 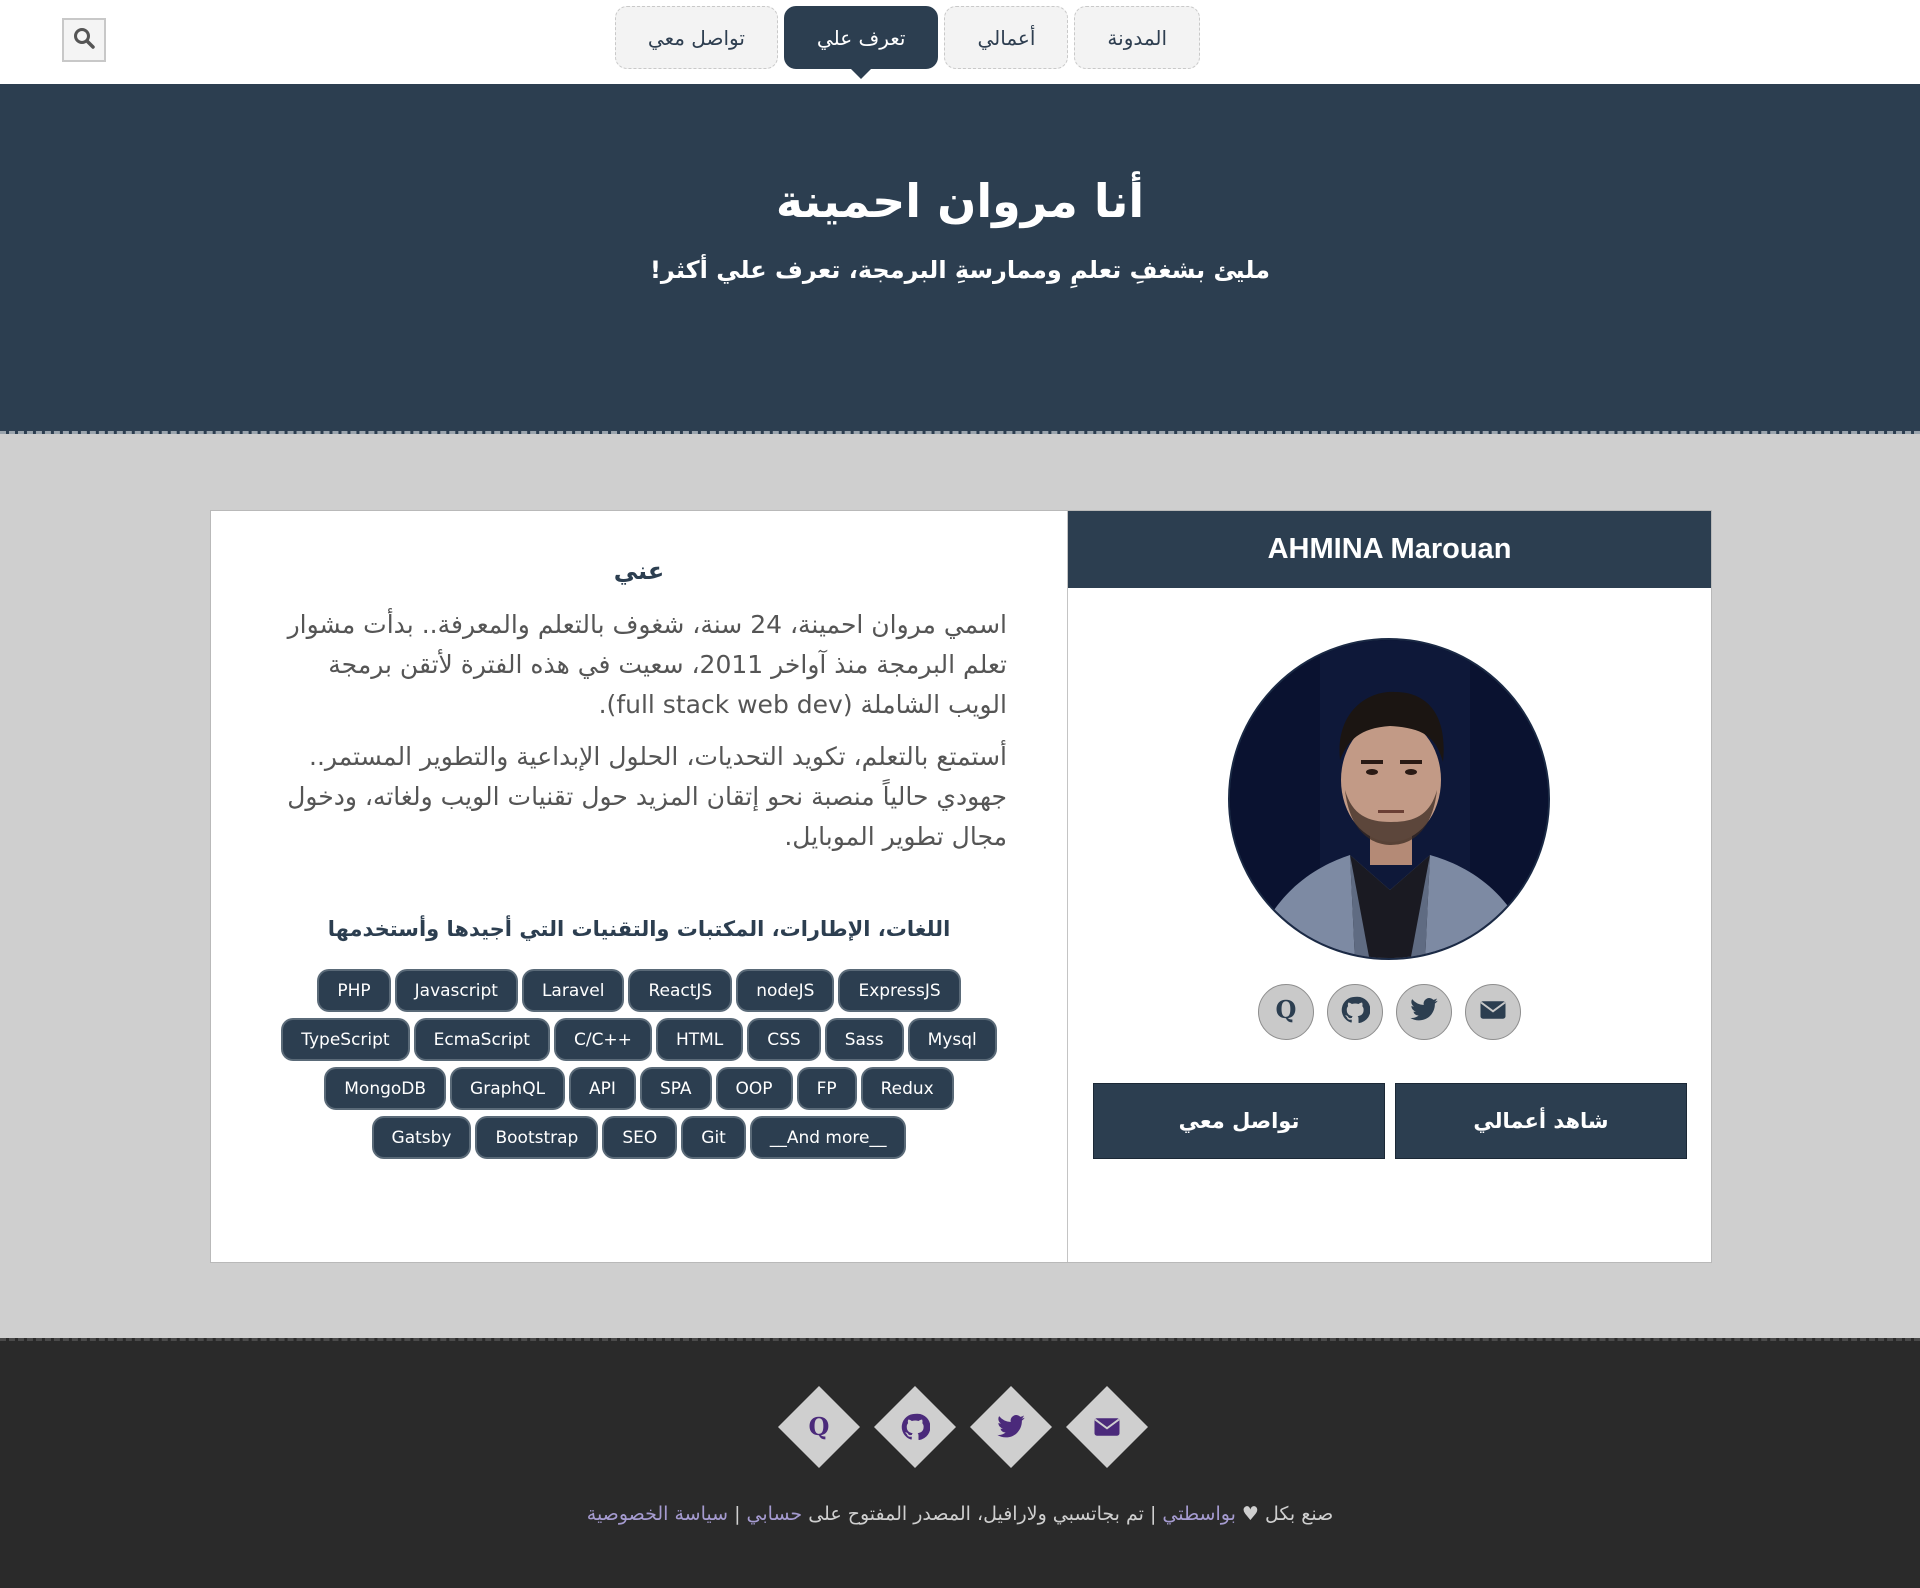 I want to click on about-heading: عني, so click(x=639, y=571).